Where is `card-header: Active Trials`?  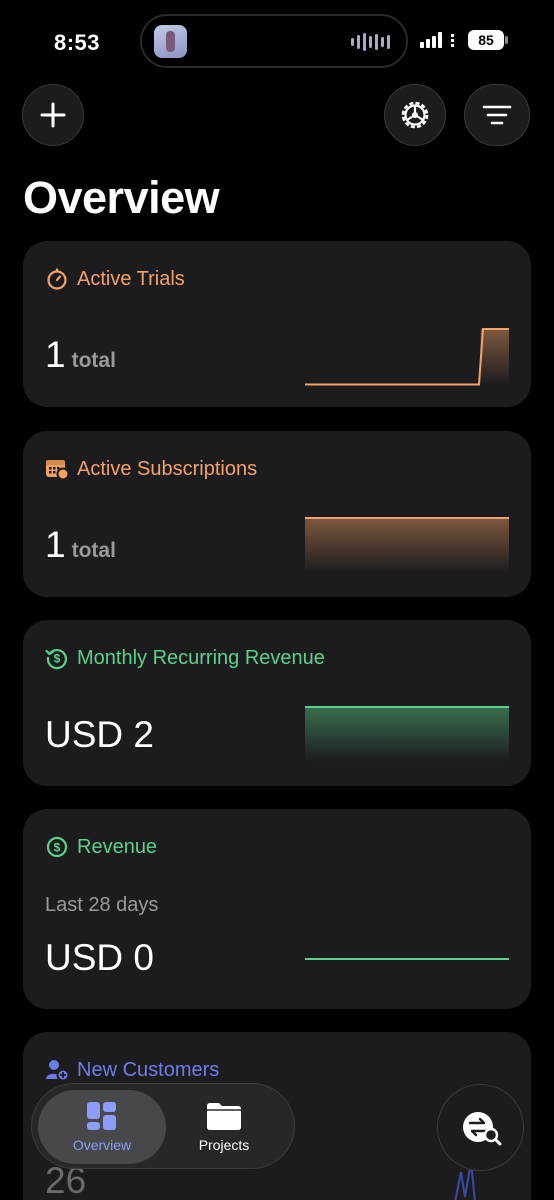 card-header: Active Trials is located at coordinates (115, 279).